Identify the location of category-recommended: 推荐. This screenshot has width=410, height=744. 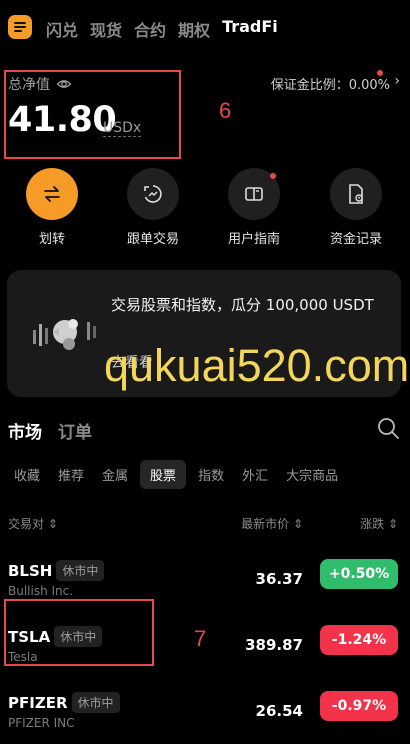
(71, 474).